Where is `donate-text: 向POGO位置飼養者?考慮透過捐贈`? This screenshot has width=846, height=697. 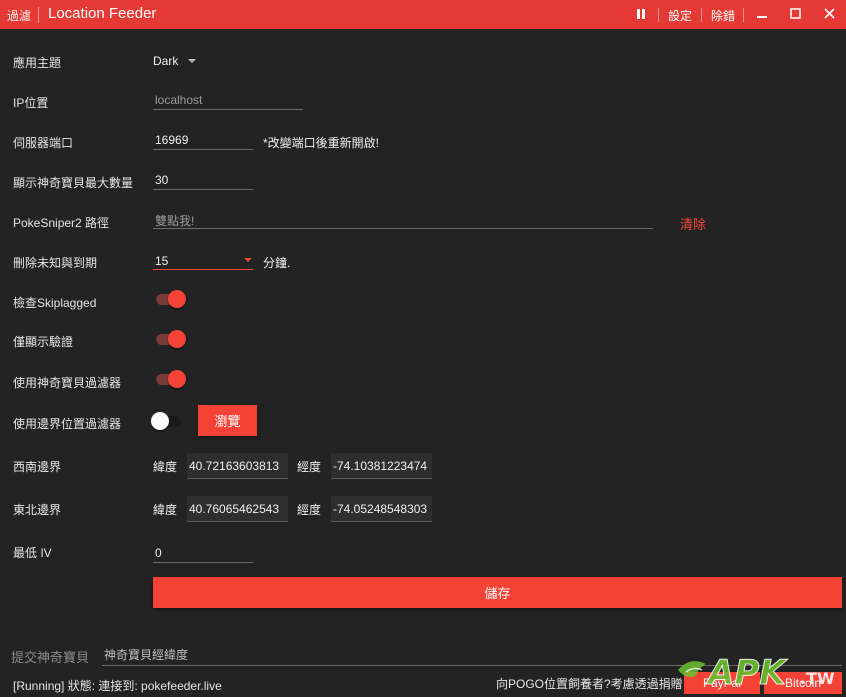 donate-text: 向POGO位置飼養者?考慮透過捐贈 is located at coordinates (589, 684).